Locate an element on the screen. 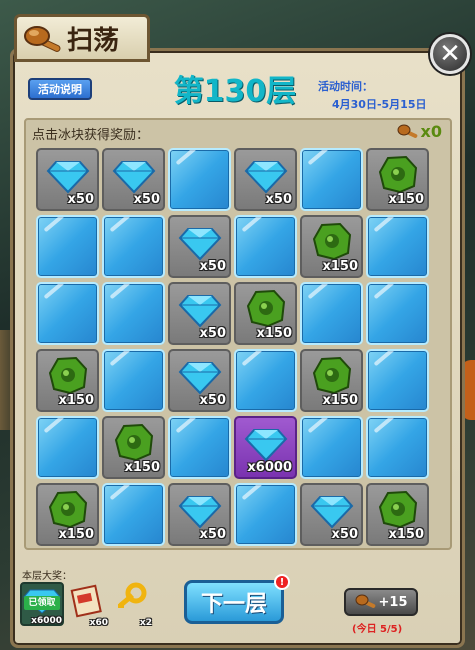 Image resolution: width=475 pixels, height=650 pixels. close-button: ✕ is located at coordinates (450, 54).